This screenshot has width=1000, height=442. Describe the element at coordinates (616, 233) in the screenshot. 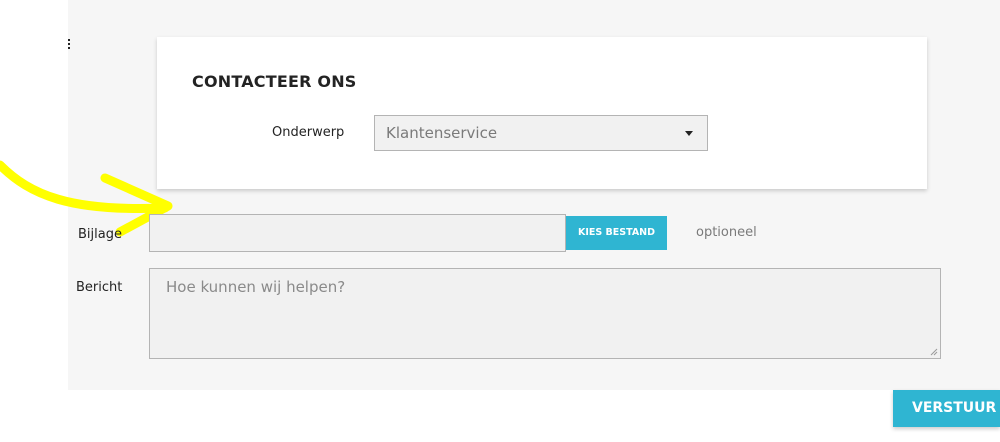

I see `choose-file-button: KIES BESTAND` at that location.